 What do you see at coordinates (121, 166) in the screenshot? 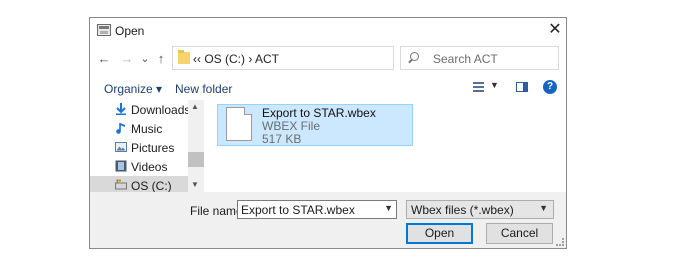
I see `videos-icon` at bounding box center [121, 166].